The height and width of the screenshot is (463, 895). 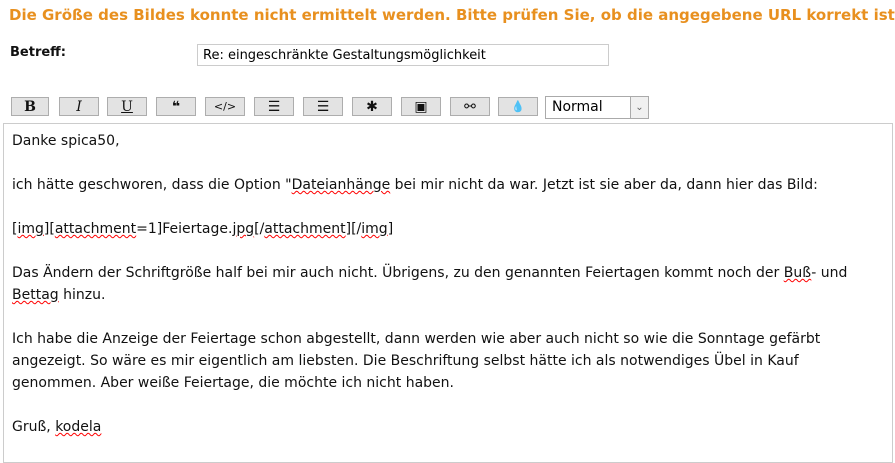 What do you see at coordinates (323, 106) in the screenshot?
I see `ordered-list-button: ☰` at bounding box center [323, 106].